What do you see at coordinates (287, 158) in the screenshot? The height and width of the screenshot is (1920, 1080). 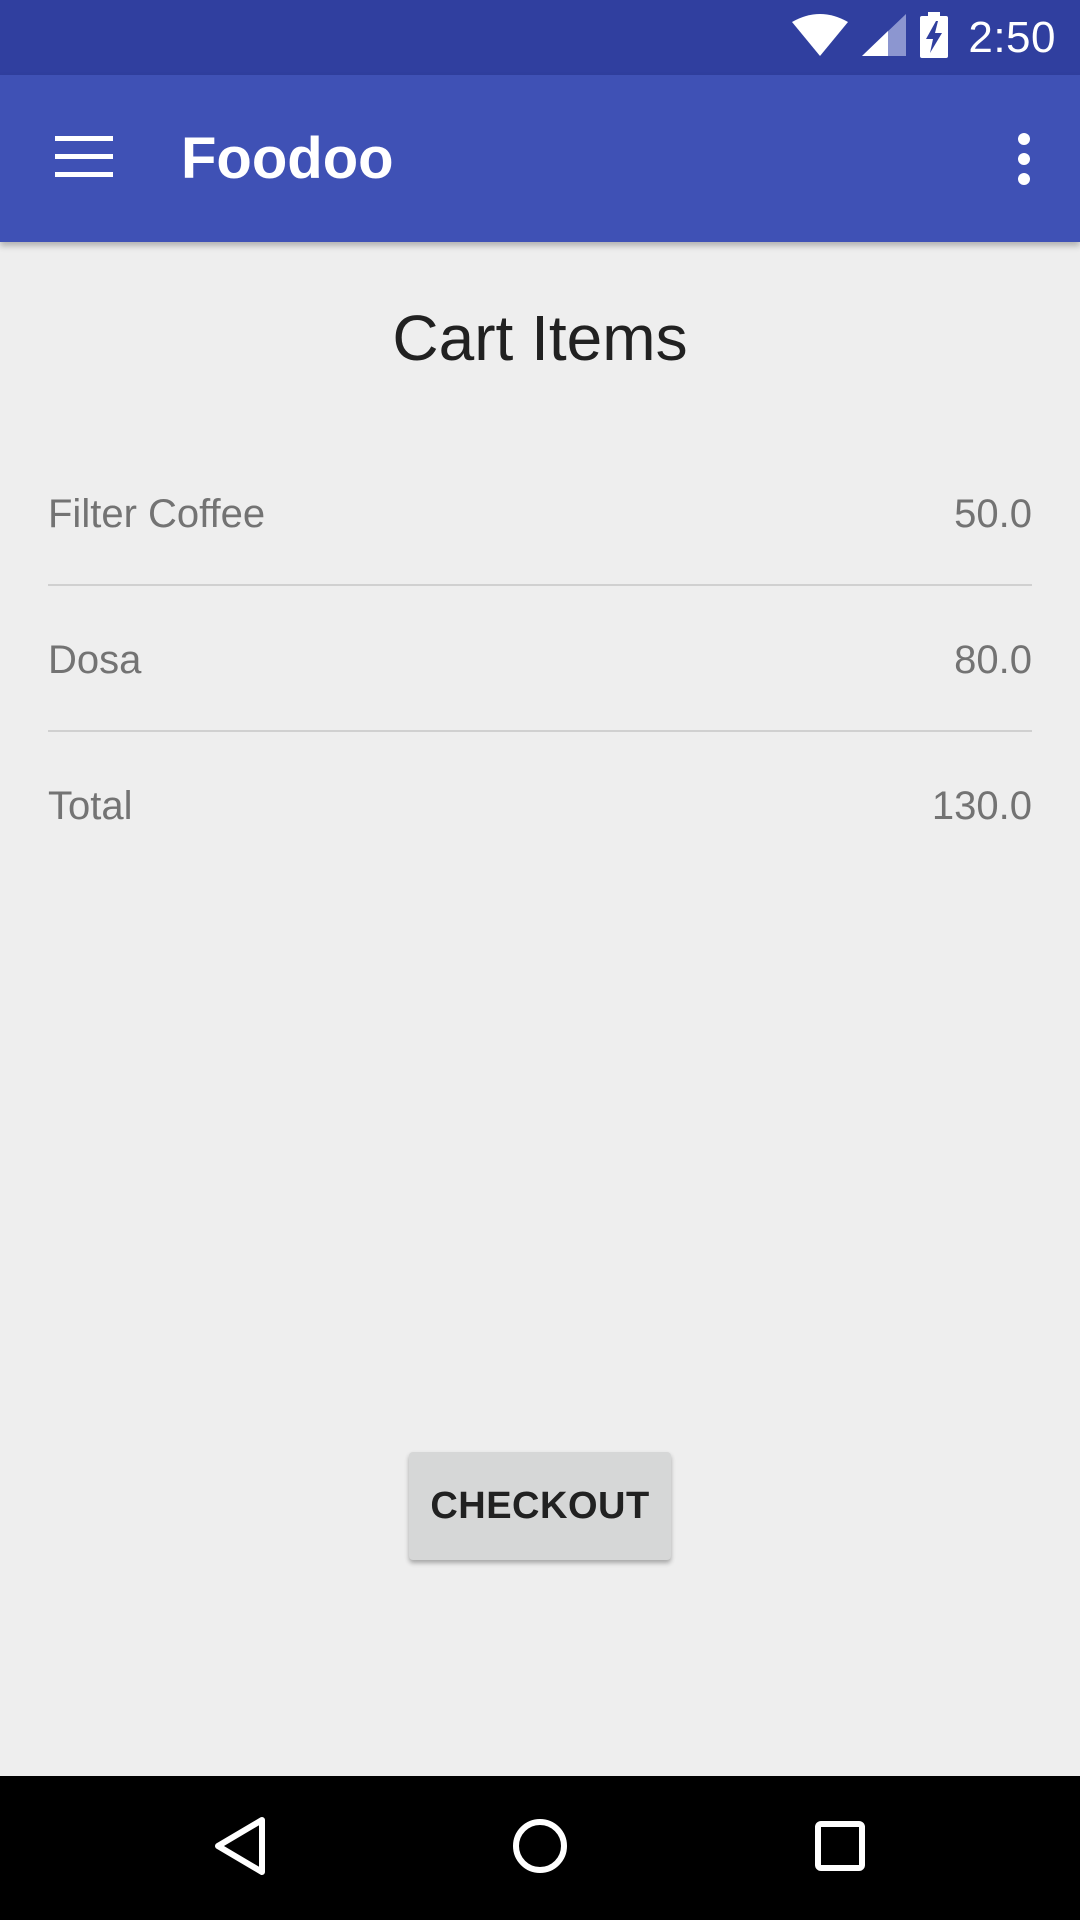 I see `app-title: Foodoo` at bounding box center [287, 158].